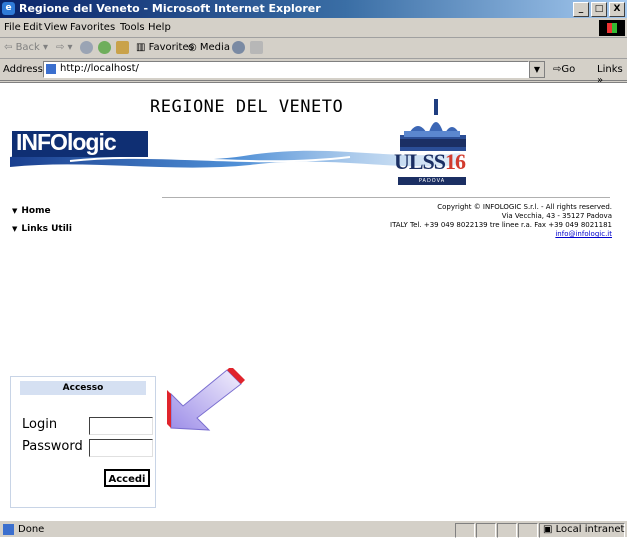  Describe the element at coordinates (132, 27) in the screenshot. I see `menu-tools: Tools` at that location.